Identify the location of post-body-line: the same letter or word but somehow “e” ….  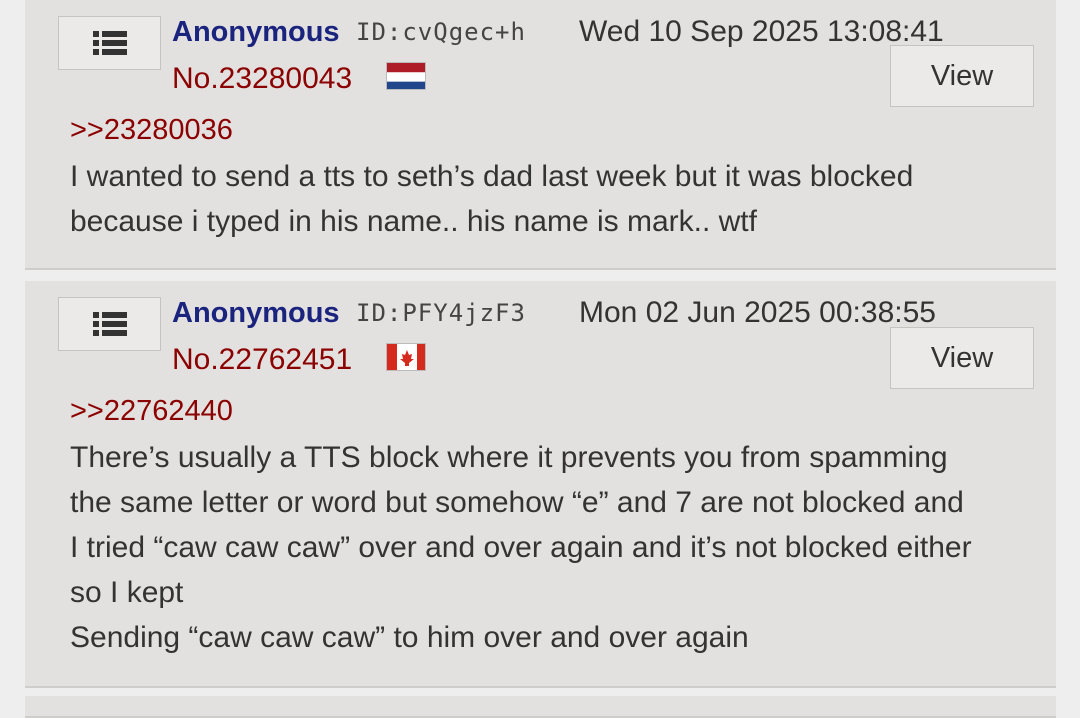
(517, 502).